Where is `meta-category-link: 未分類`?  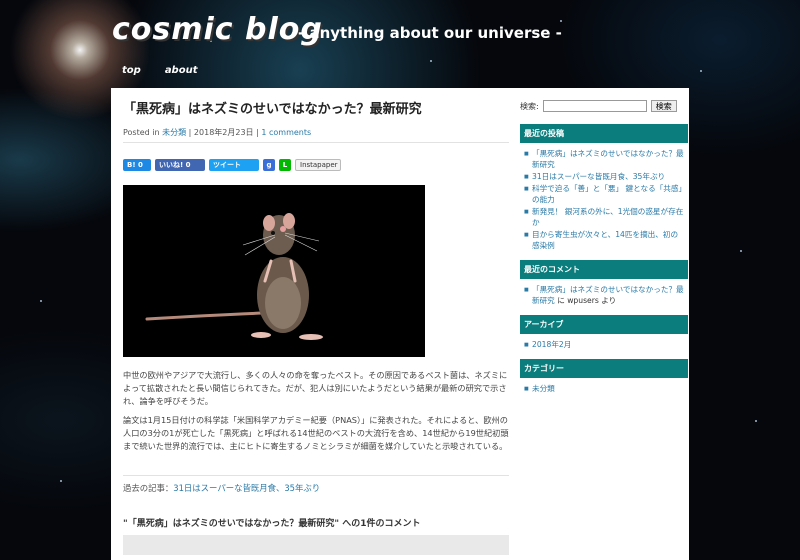 meta-category-link: 未分類 is located at coordinates (174, 132).